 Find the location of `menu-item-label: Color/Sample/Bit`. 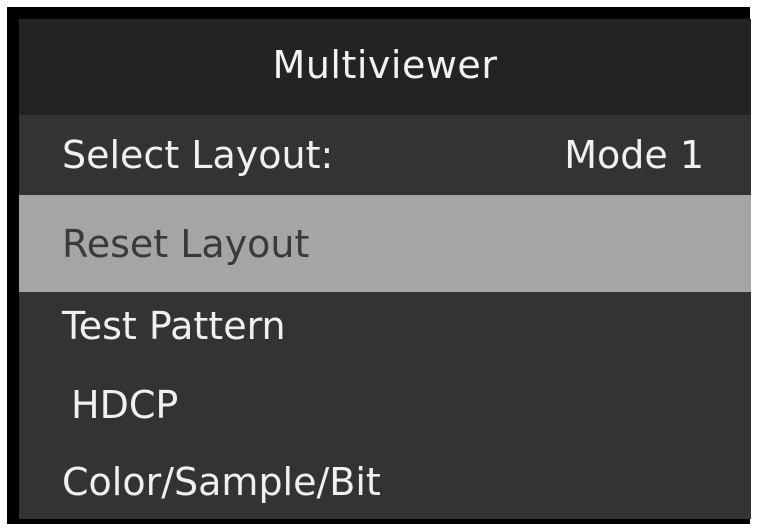

menu-item-label: Color/Sample/Bit is located at coordinates (221, 482).